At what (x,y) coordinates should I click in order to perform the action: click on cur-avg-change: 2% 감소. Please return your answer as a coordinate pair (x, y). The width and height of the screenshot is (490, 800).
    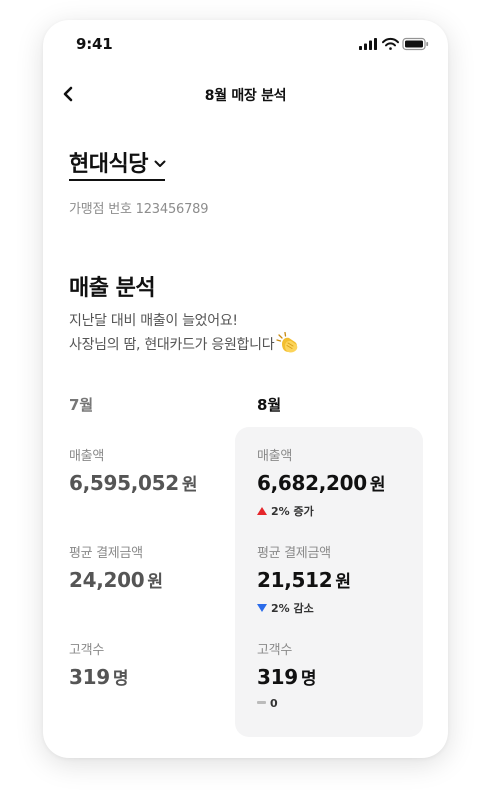
    Looking at the image, I should click on (304, 608).